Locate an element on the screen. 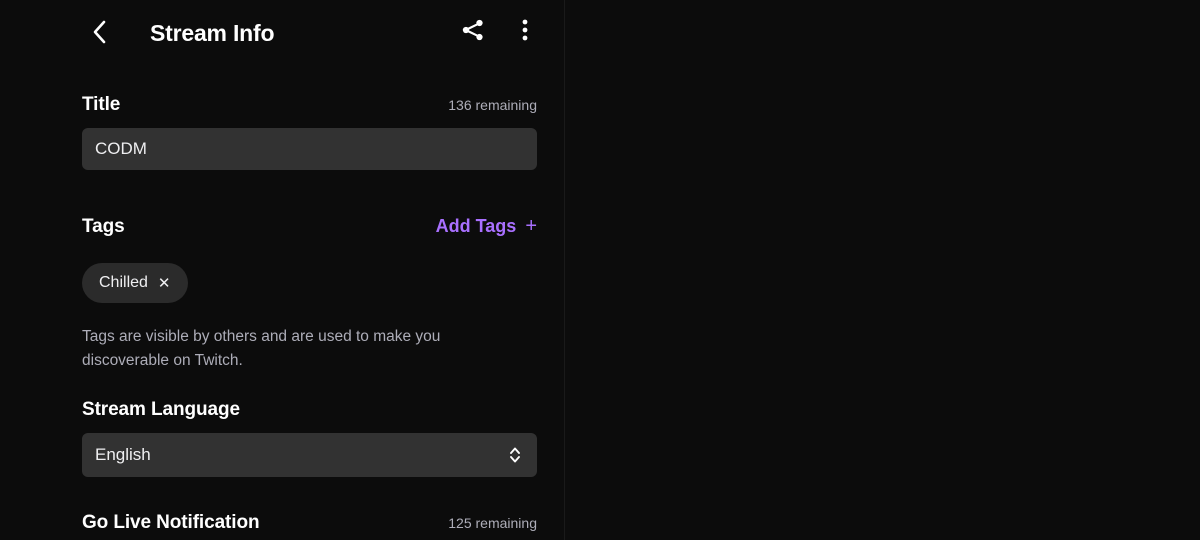  tags-label: Tags is located at coordinates (103, 226).